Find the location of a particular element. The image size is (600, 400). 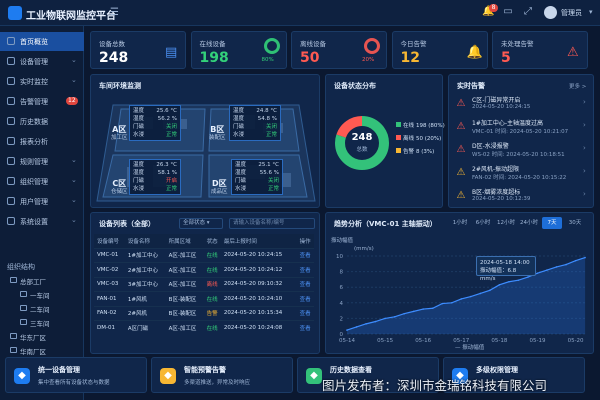

user-name: 管理员 is located at coordinates (571, 13).